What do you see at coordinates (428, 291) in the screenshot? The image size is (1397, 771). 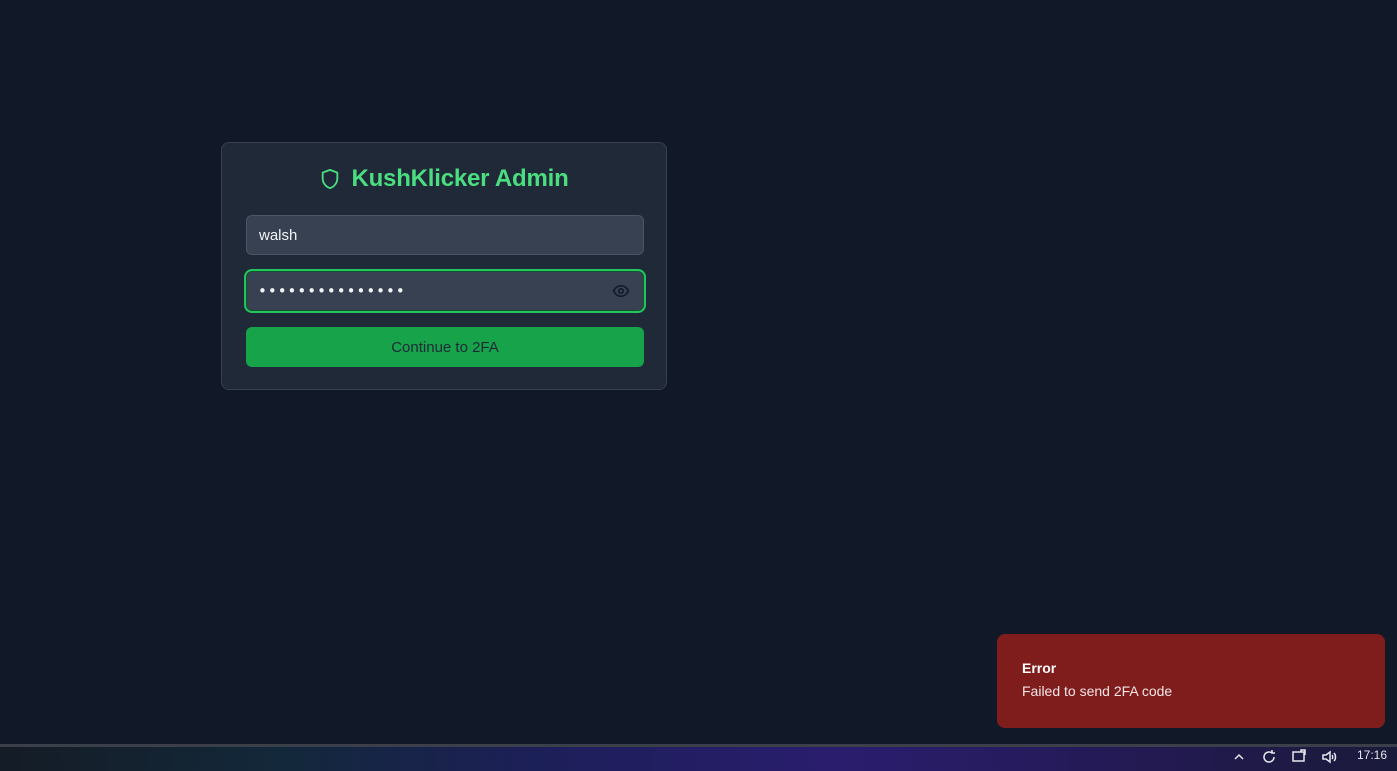 I see `password-input` at bounding box center [428, 291].